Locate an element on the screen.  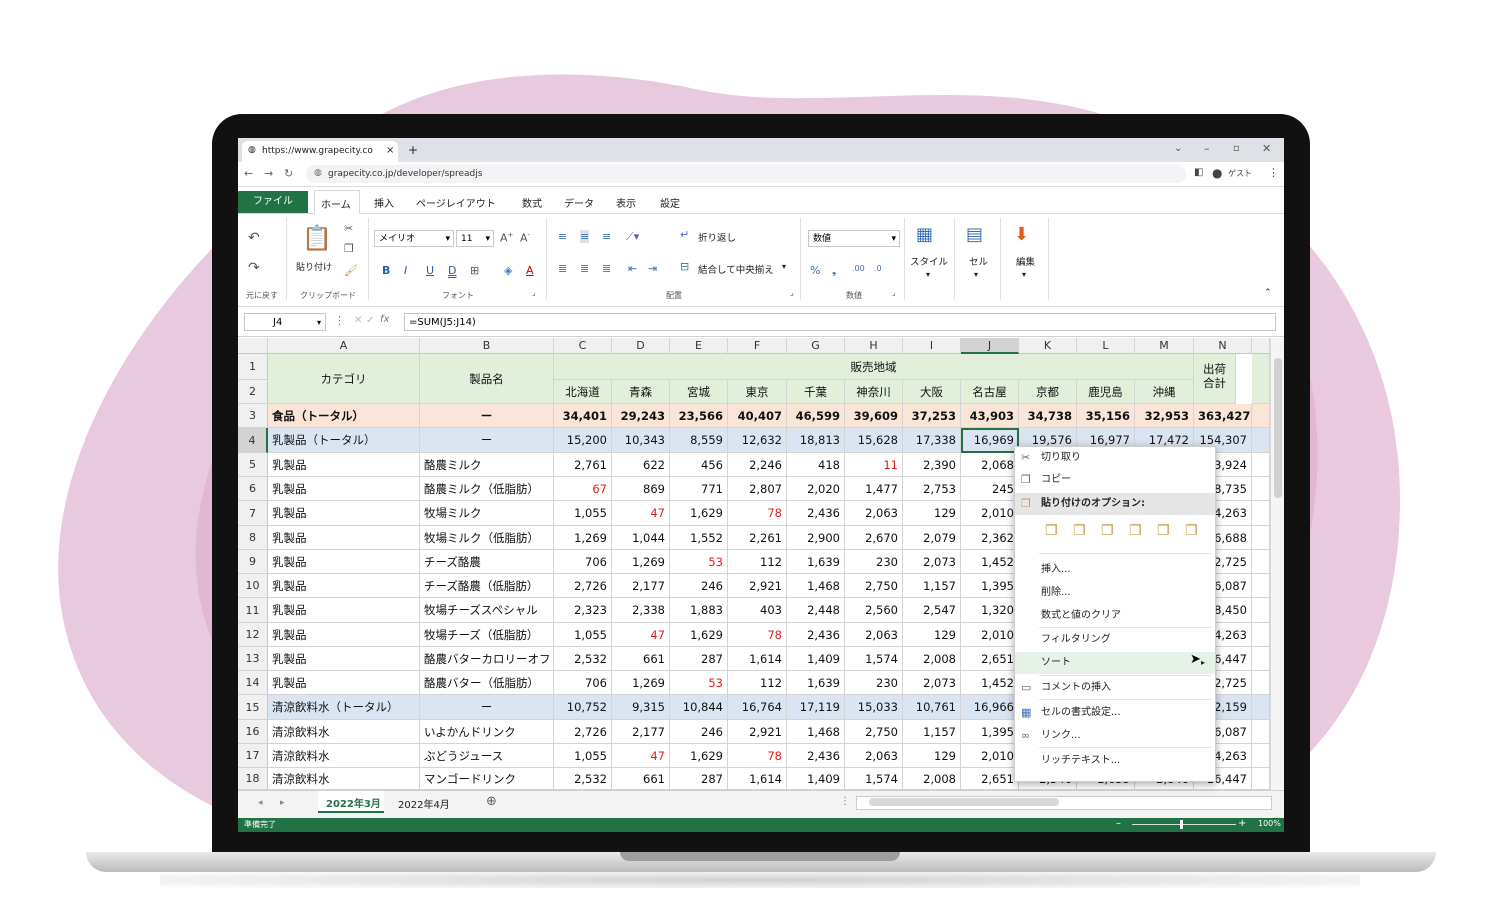
tab-settings: 設定 is located at coordinates (670, 202).